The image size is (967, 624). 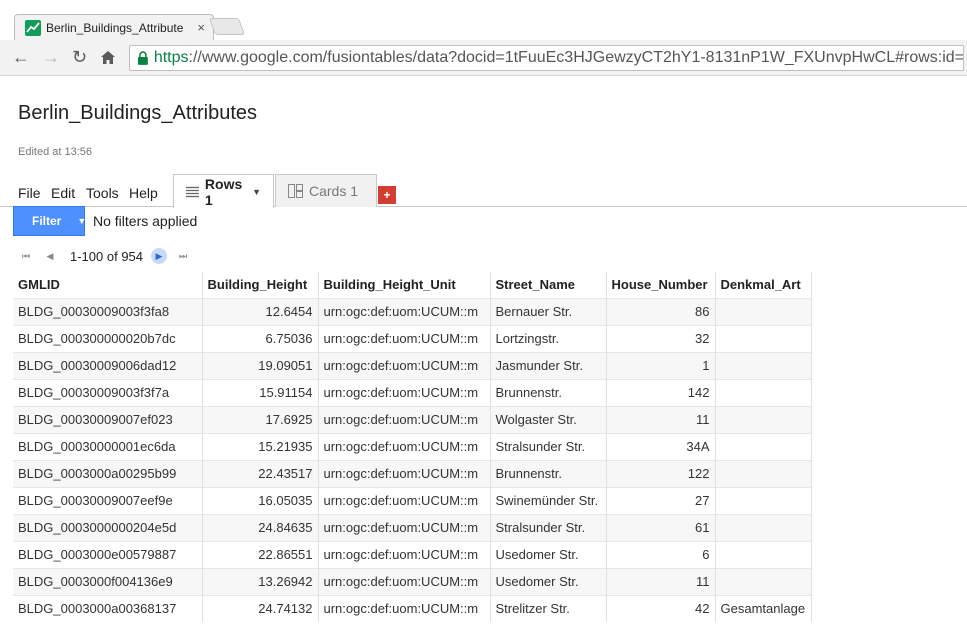 I want to click on forward-icon: →, so click(x=51, y=57).